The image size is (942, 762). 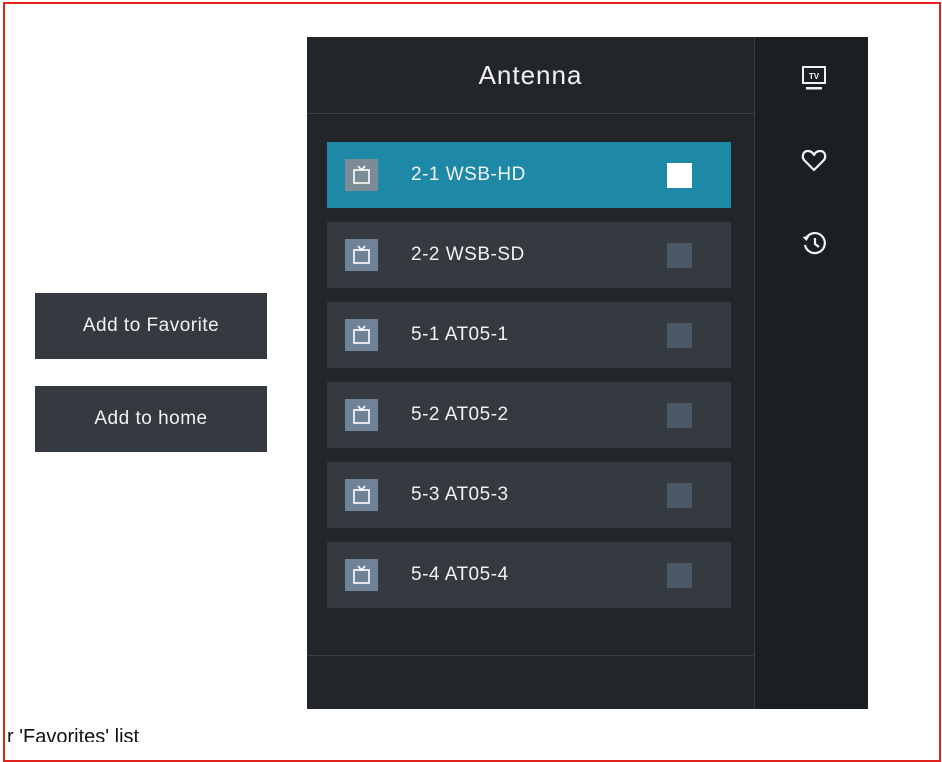 I want to click on tv-icon-text: TV, so click(x=814, y=76).